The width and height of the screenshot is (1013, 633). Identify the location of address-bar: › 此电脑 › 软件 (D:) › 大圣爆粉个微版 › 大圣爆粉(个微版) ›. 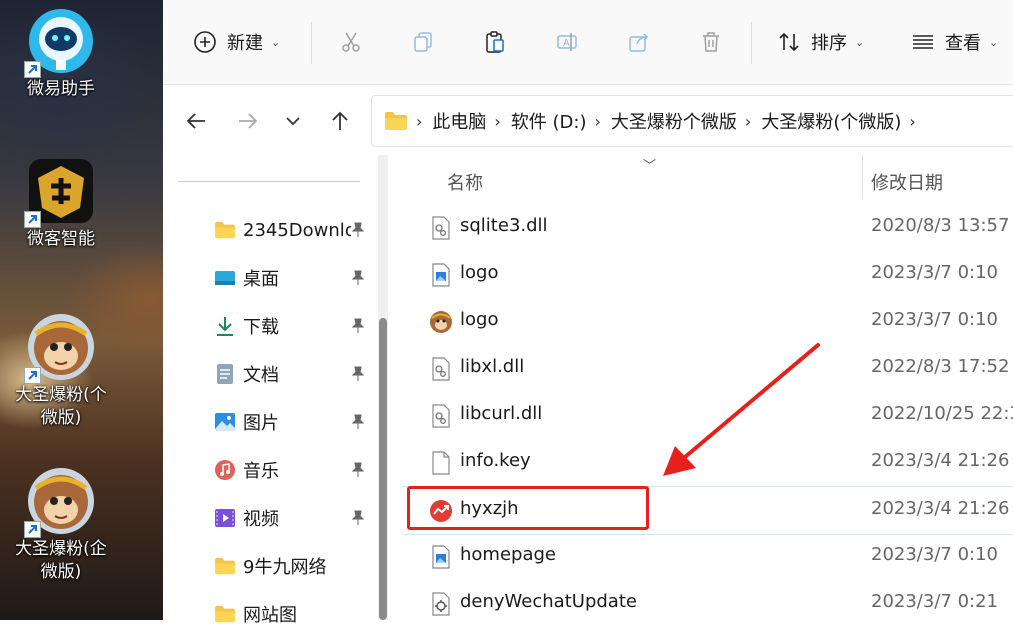
(692, 121).